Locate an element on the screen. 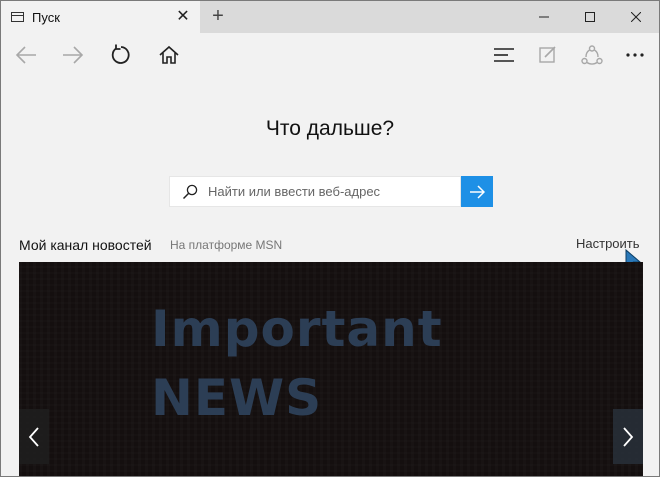 The image size is (660, 477). arrow-left-icon is located at coordinates (25, 55).